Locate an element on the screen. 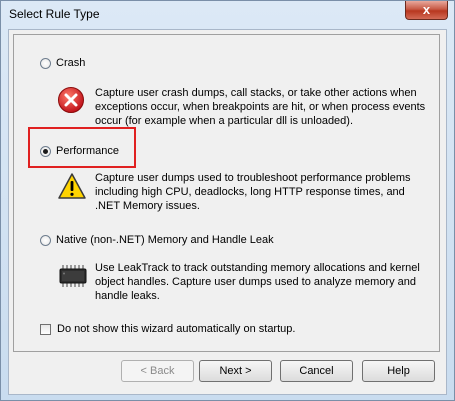 This screenshot has width=455, height=401. radio-crash-row: Crash is located at coordinates (62, 63).